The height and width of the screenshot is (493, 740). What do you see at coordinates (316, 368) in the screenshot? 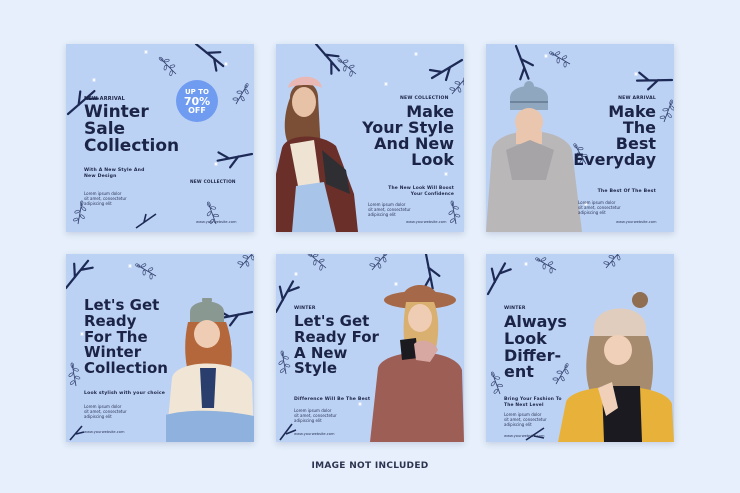
I see `title-line: Style` at bounding box center [316, 368].